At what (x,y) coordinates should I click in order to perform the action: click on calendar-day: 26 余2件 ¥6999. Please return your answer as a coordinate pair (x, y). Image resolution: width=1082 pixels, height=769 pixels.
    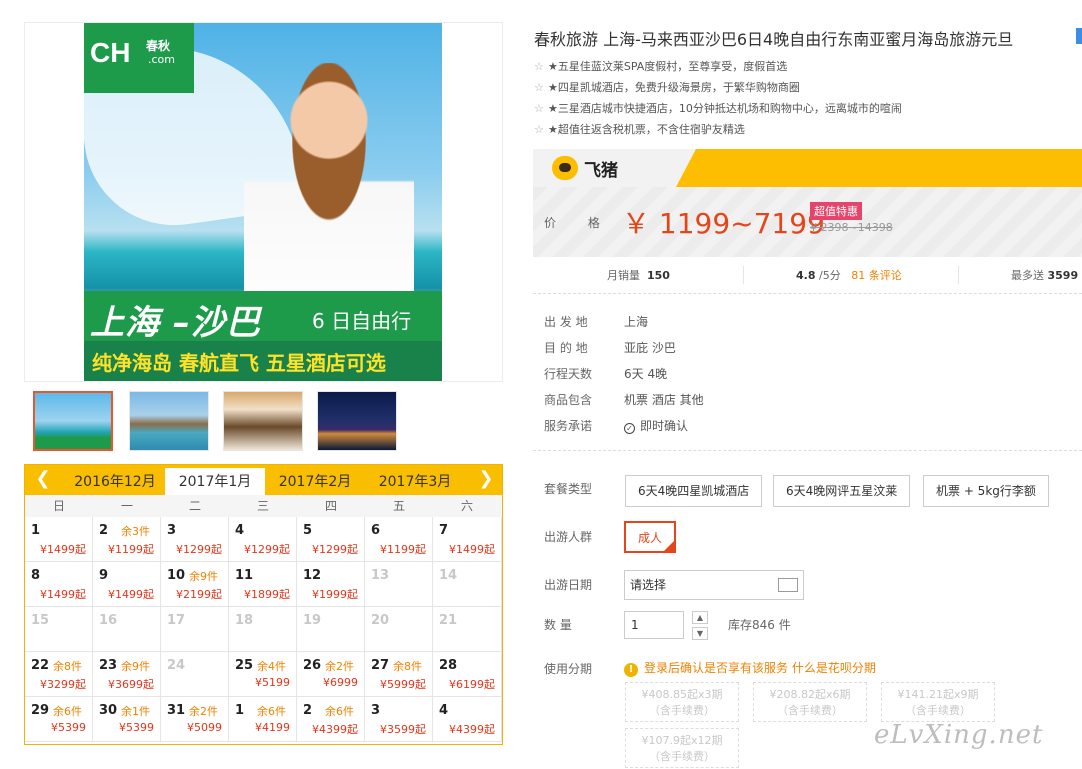
    Looking at the image, I should click on (331, 674).